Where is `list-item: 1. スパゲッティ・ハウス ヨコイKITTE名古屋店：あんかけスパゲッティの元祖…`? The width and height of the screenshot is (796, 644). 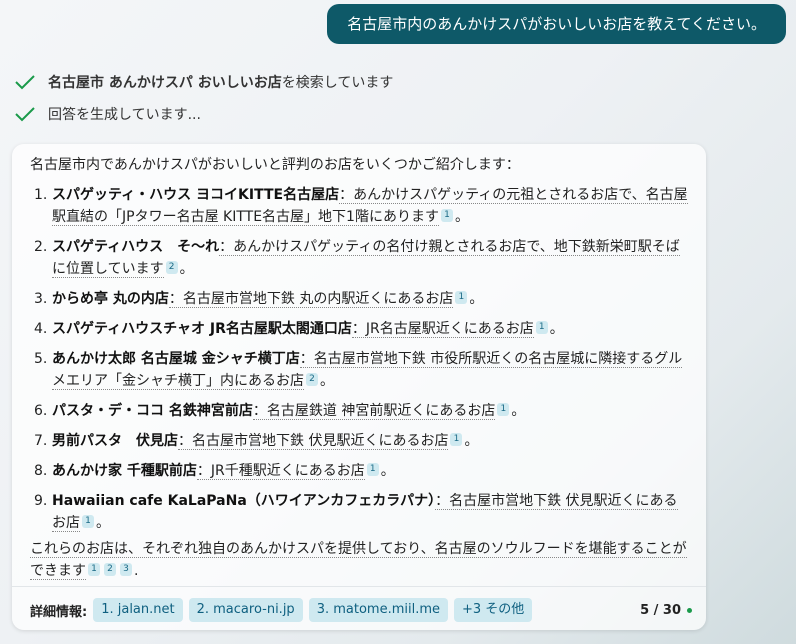
list-item: 1. スパゲッティ・ハウス ヨコイKITTE名古屋店：あんかけスパゲッティの元祖… is located at coordinates (360, 206).